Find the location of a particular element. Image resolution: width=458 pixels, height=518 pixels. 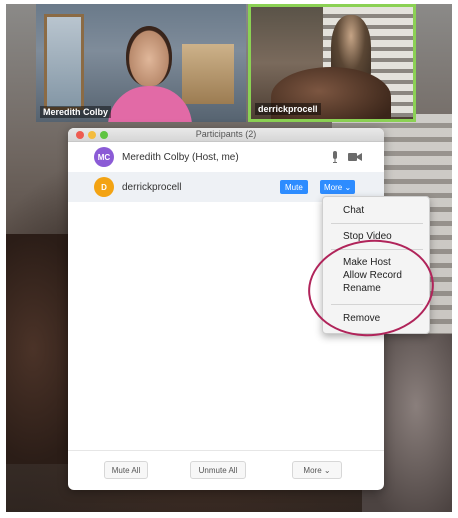

panel-footer: Mute All Unmute All More ⌄ is located at coordinates (226, 470).